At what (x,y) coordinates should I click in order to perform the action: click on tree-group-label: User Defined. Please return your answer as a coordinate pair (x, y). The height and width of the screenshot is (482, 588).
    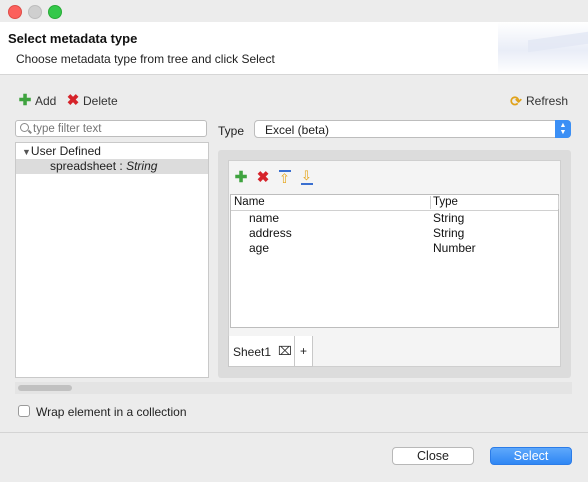
    Looking at the image, I should click on (65, 151).